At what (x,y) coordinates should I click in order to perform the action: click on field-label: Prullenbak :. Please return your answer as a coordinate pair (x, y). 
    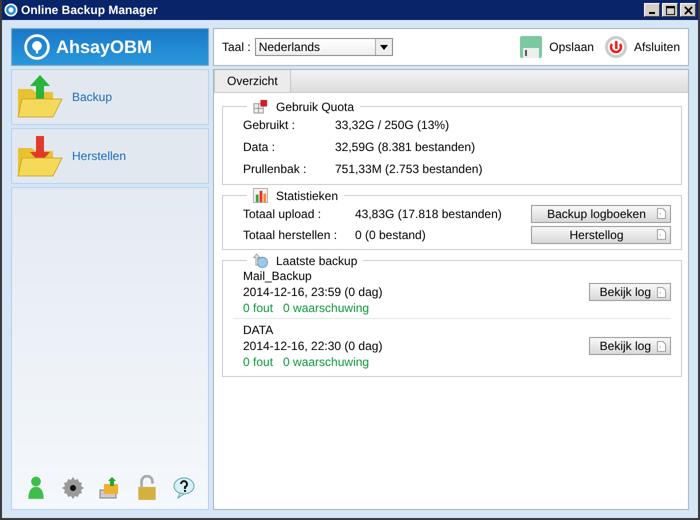
    Looking at the image, I should click on (275, 169).